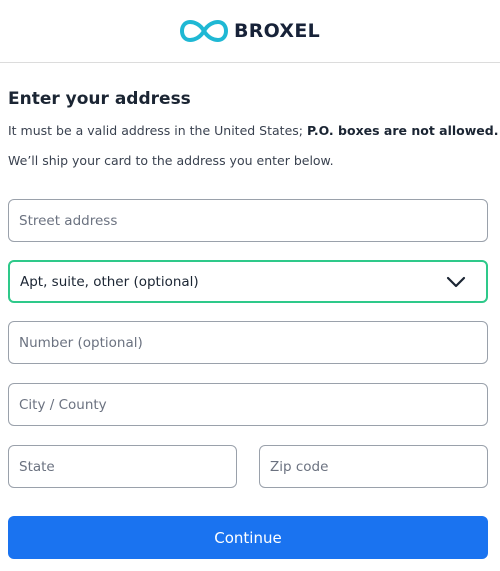 This screenshot has height=571, width=500. I want to click on header: BROXEL, so click(250, 31).